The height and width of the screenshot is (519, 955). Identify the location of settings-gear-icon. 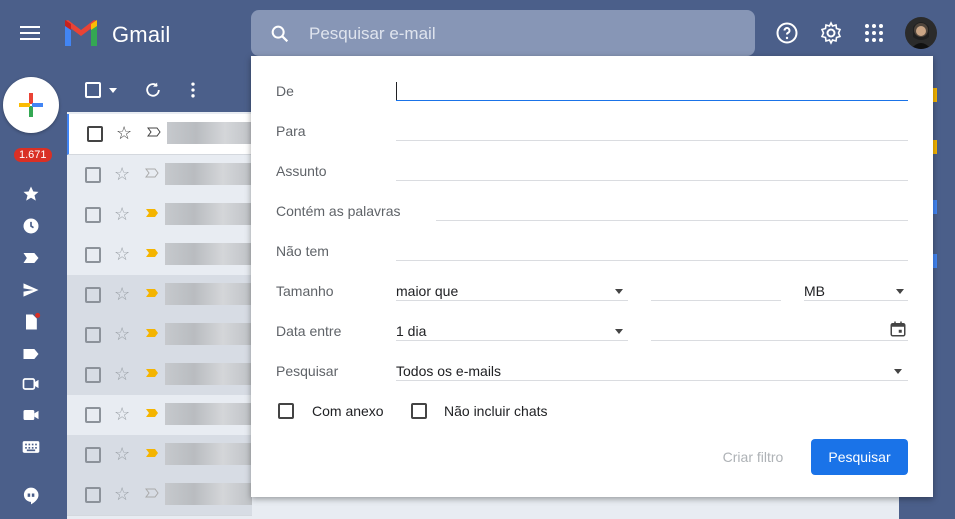
(831, 33).